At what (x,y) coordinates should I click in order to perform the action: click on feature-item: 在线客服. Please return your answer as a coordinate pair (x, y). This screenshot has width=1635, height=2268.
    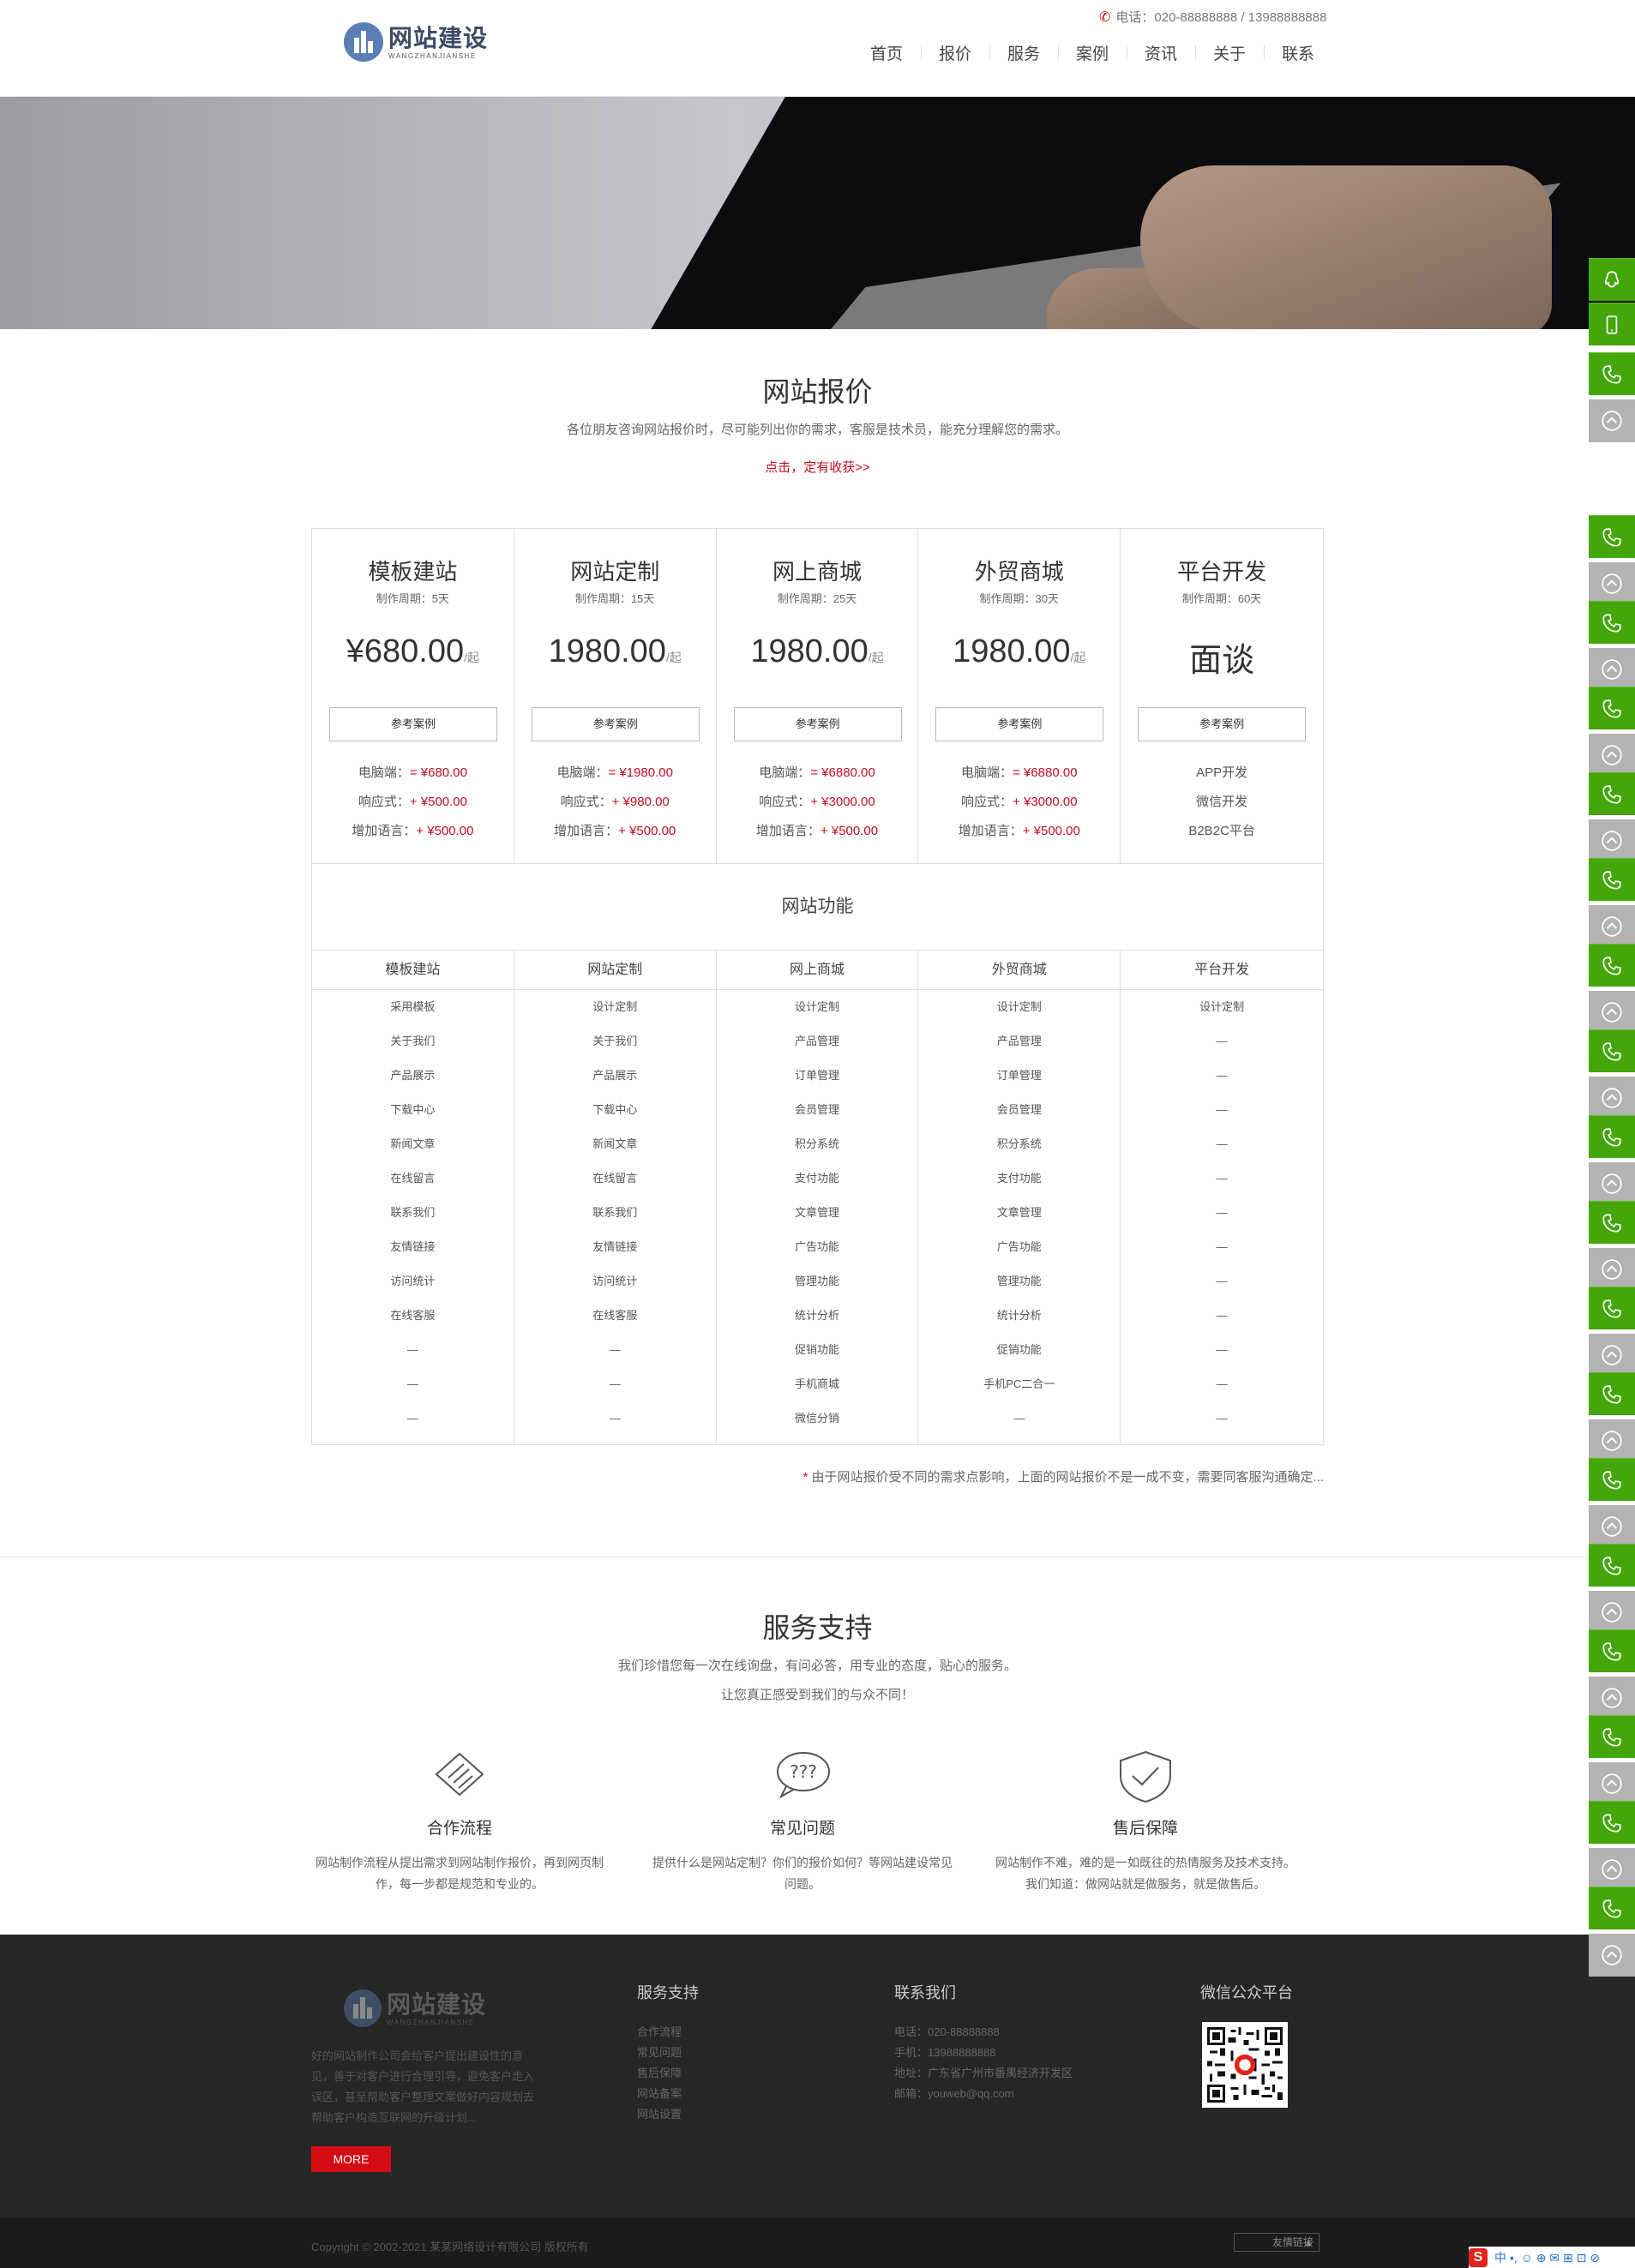
    Looking at the image, I should click on (413, 1315).